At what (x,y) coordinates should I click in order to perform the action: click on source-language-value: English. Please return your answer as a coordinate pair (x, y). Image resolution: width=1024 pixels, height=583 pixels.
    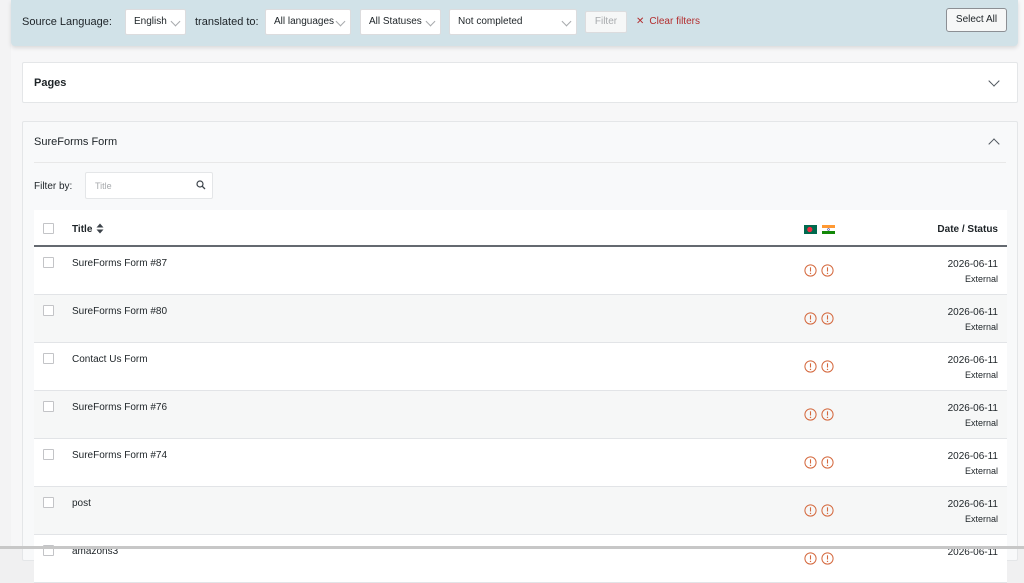
    Looking at the image, I should click on (150, 21).